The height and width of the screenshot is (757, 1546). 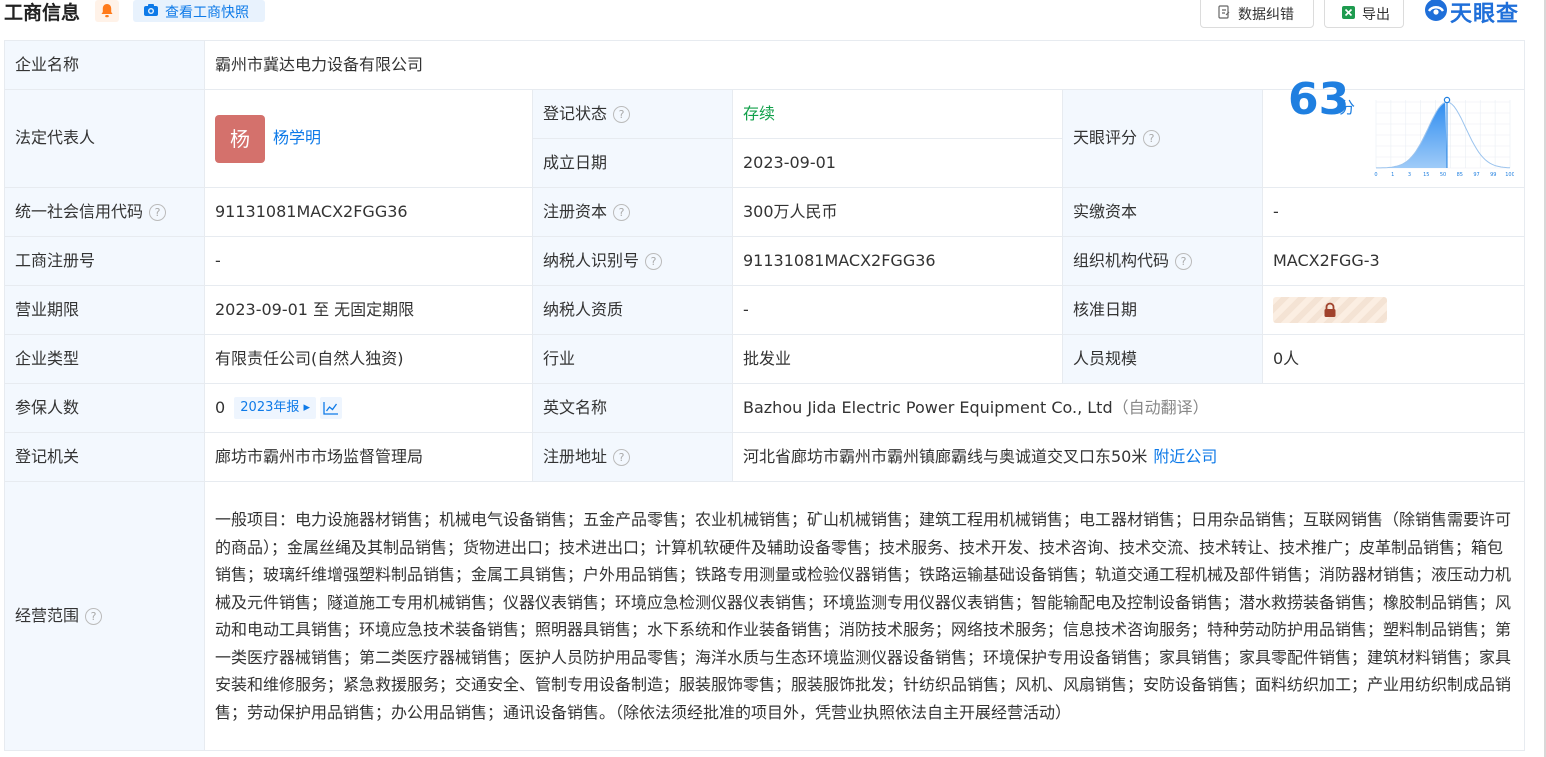 What do you see at coordinates (1266, 15) in the screenshot?
I see `data-correction-label: 数据纠错` at bounding box center [1266, 15].